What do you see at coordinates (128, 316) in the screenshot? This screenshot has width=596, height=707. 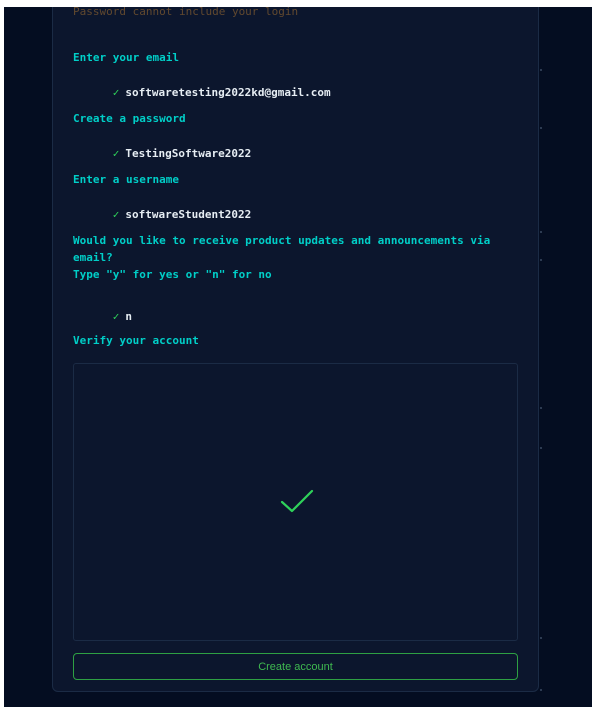 I see `updates-value: n` at bounding box center [128, 316].